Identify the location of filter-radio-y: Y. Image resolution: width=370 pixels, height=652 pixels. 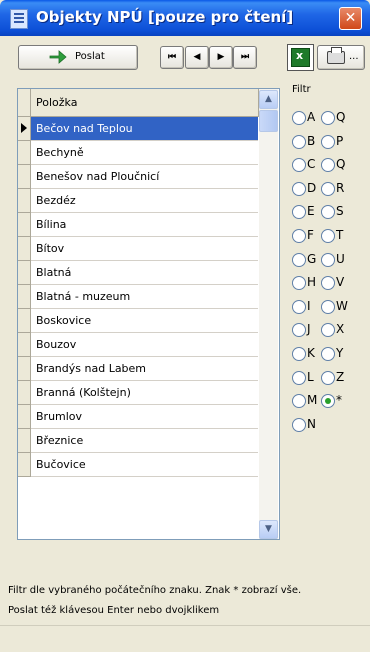
(345, 354).